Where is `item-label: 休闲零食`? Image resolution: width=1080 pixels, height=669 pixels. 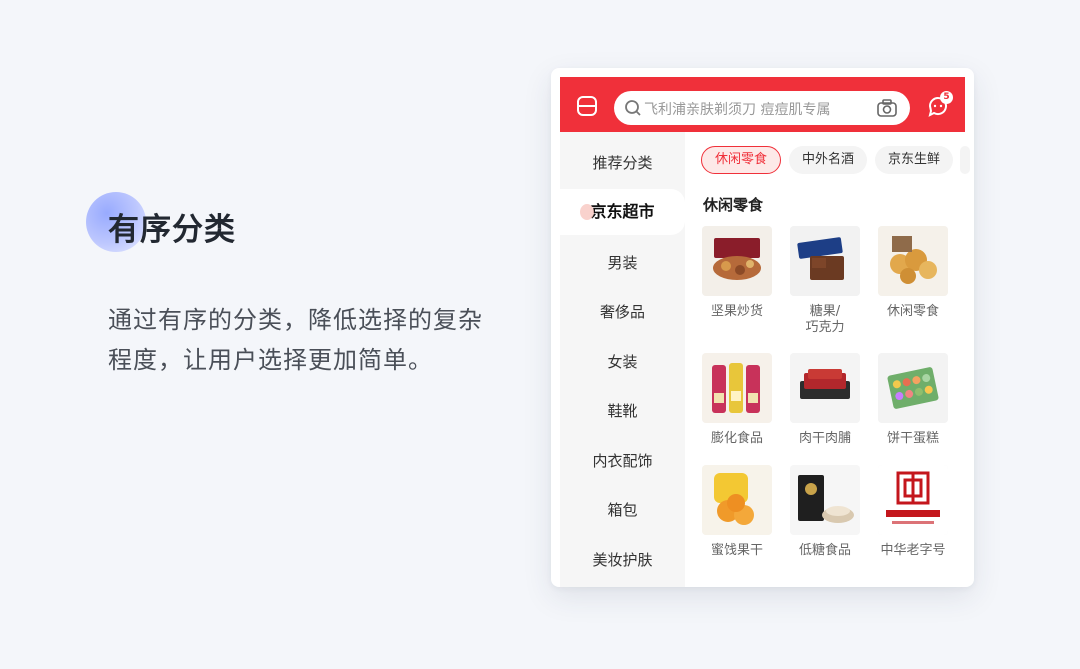 item-label: 休闲零食 is located at coordinates (912, 311).